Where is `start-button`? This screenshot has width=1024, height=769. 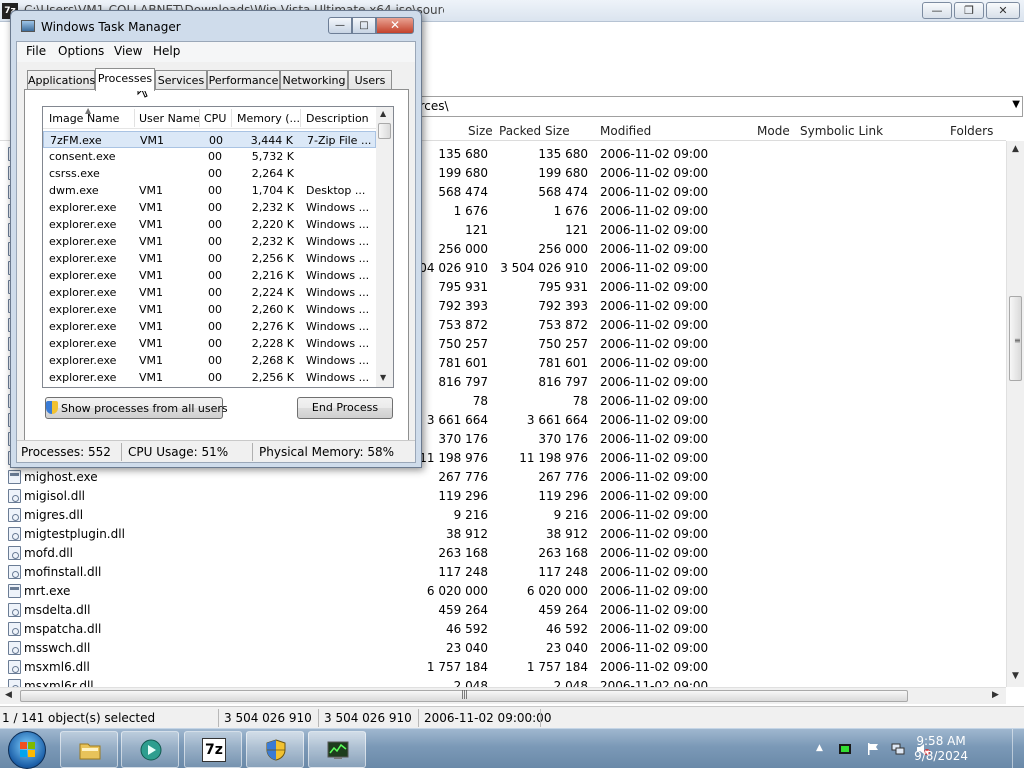 start-button is located at coordinates (27, 750).